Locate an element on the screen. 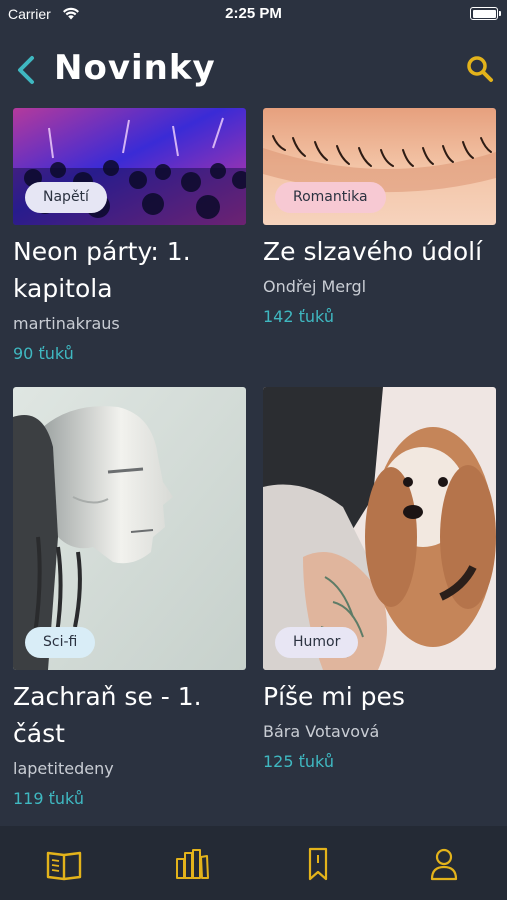  story-title: Zachraň se - 1. část is located at coordinates (129, 715).